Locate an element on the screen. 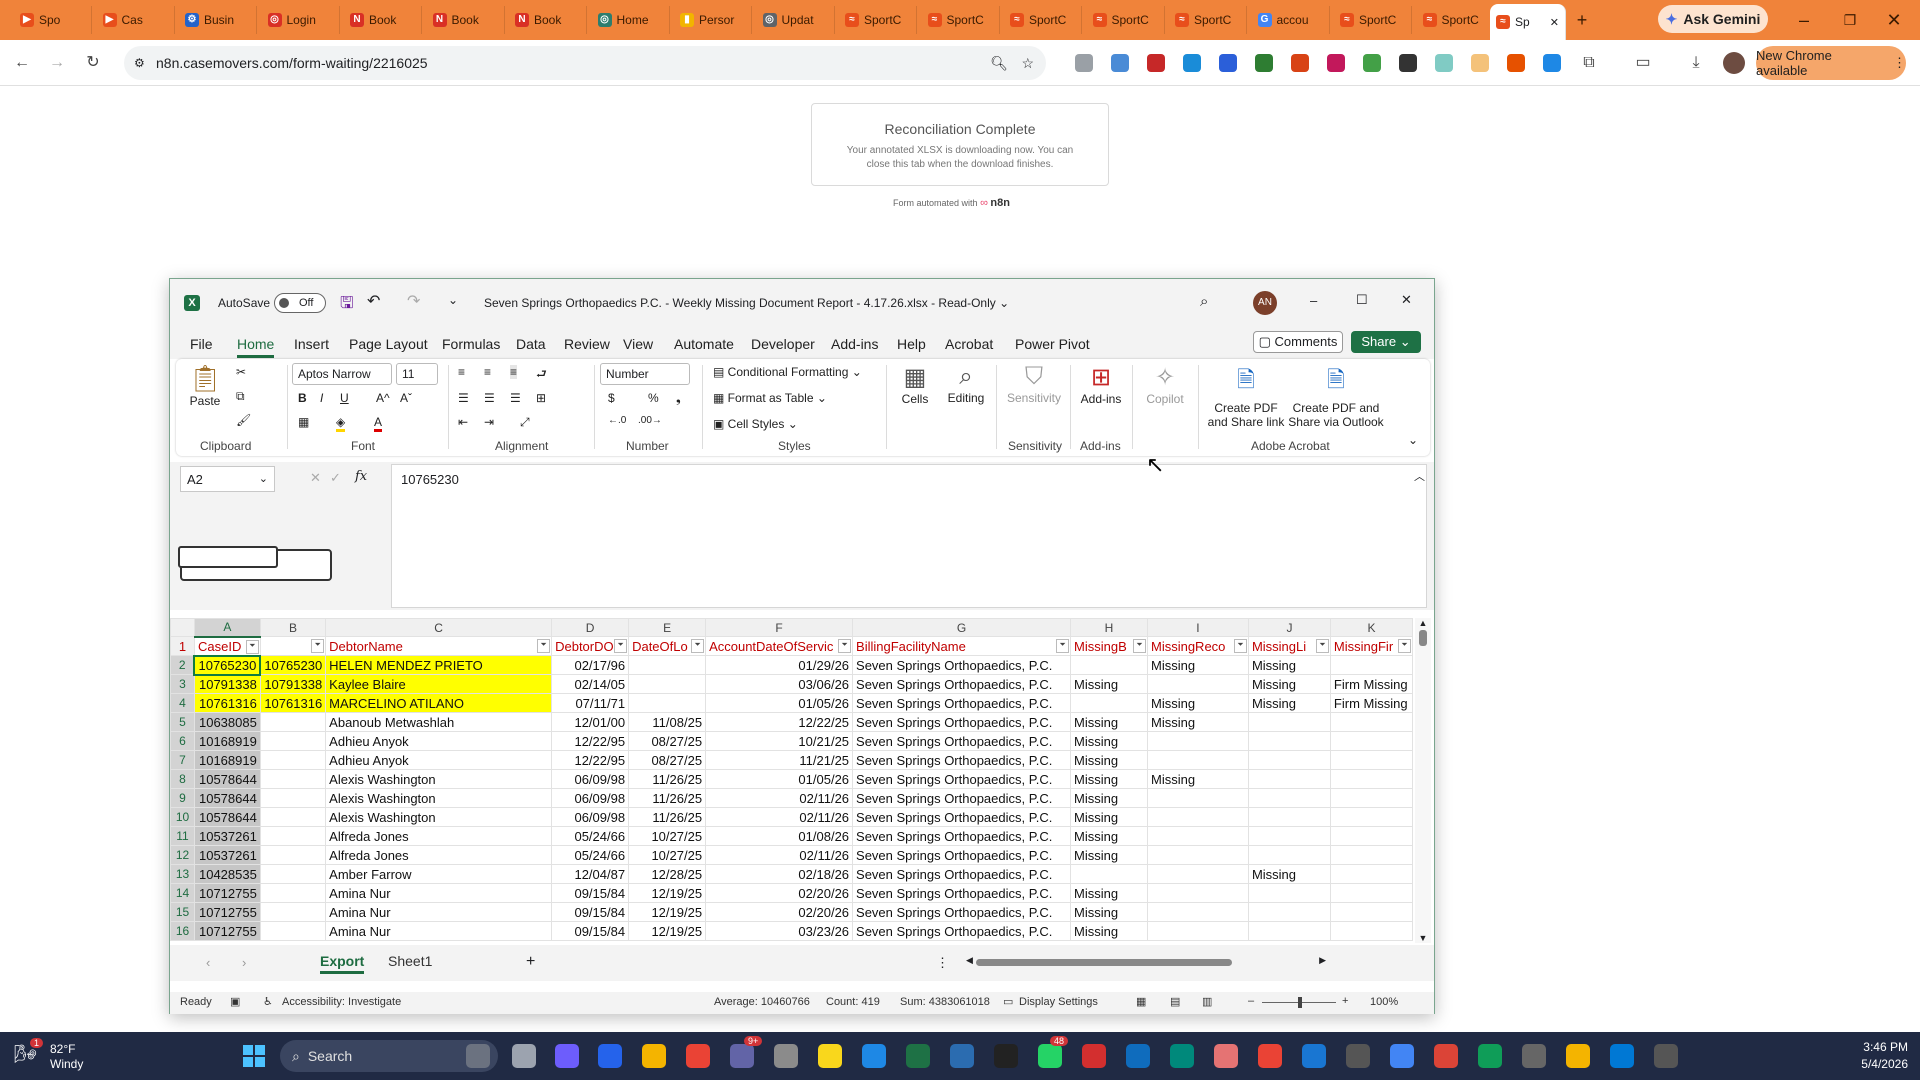 Image resolution: width=1920 pixels, height=1080 pixels. table-cell: 10537261 is located at coordinates (227, 836).